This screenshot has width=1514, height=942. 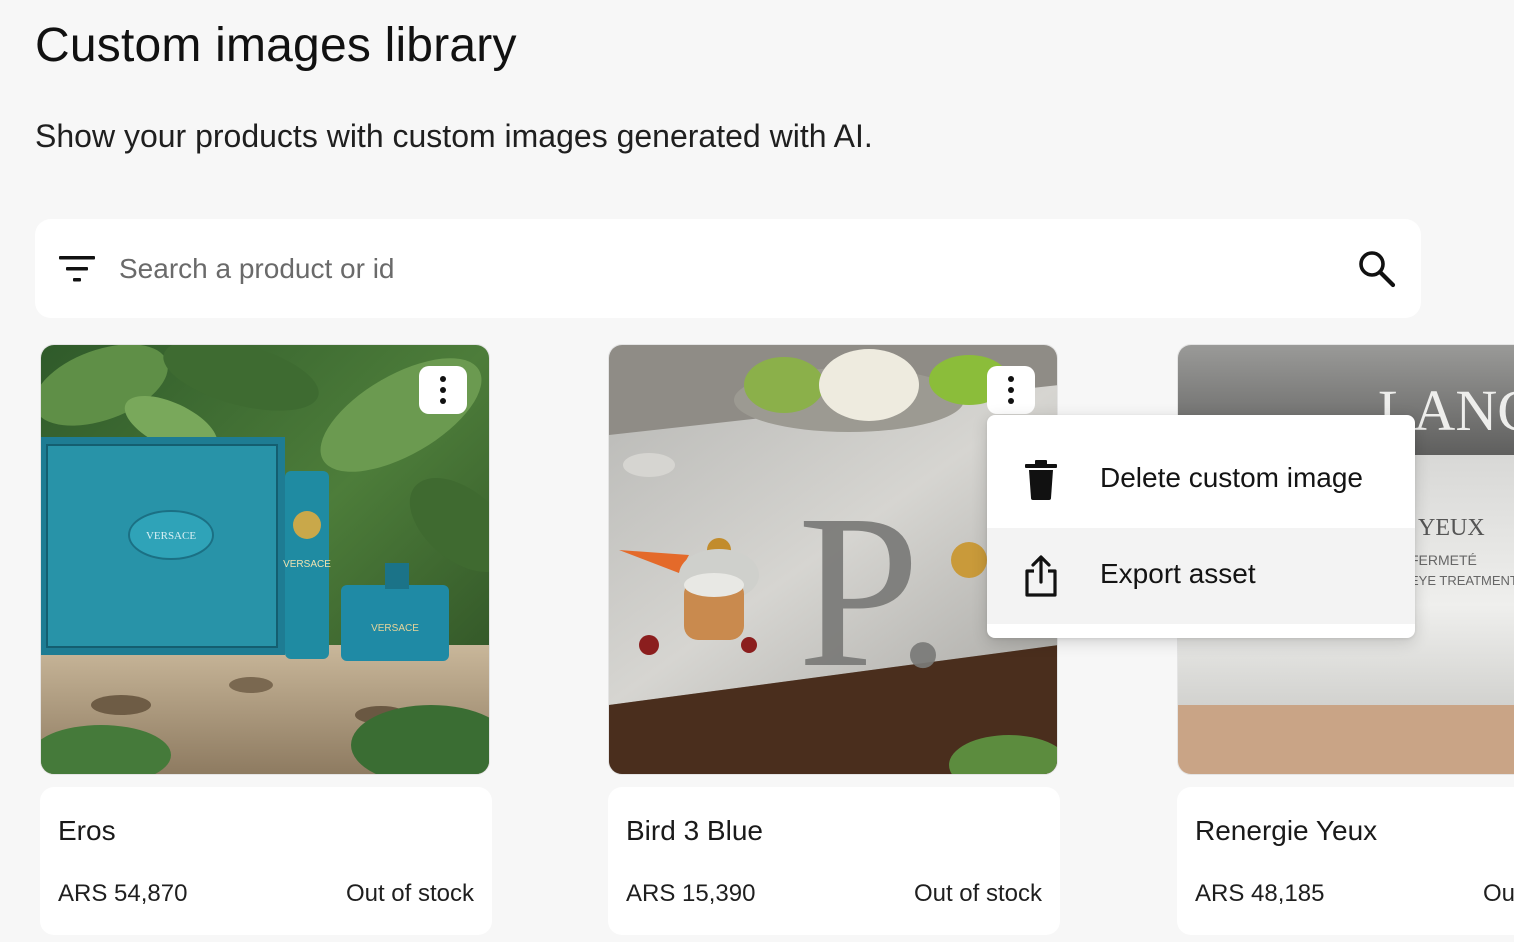 I want to click on product-price: ARS 54,870, so click(x=123, y=893).